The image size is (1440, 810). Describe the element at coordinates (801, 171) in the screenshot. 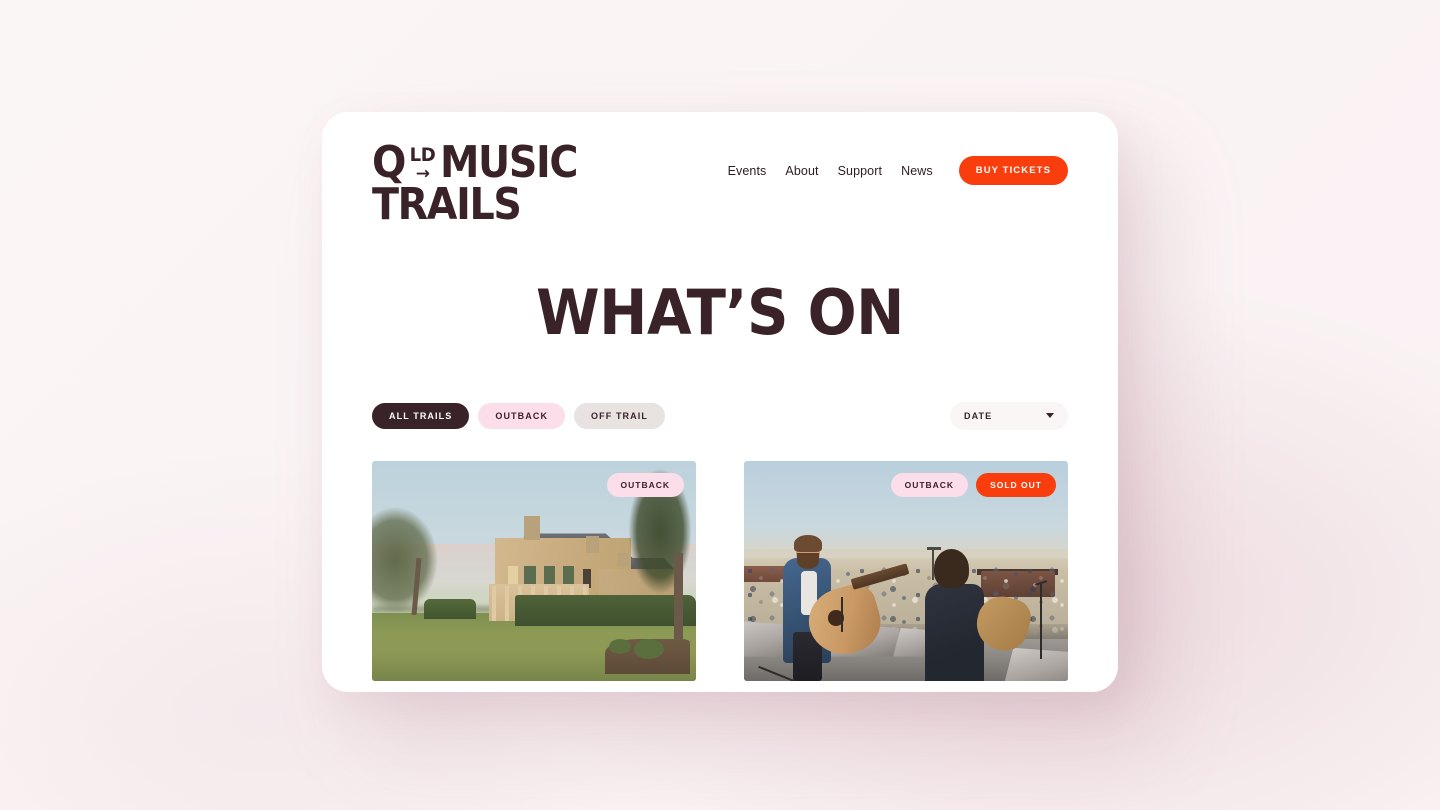

I see `nav-item-about: About` at that location.